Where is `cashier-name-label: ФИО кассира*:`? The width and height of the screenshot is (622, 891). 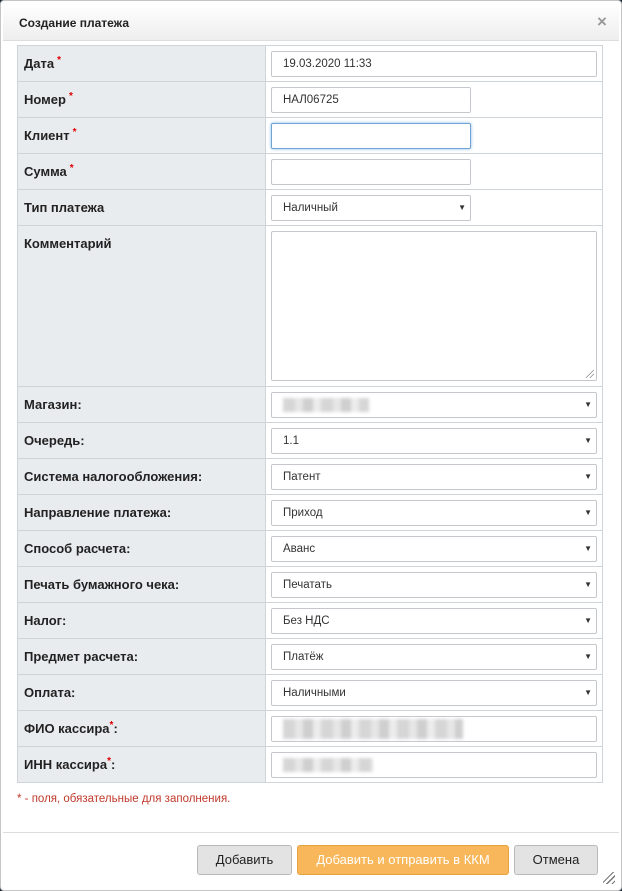 cashier-name-label: ФИО кассира*: is located at coordinates (141, 728).